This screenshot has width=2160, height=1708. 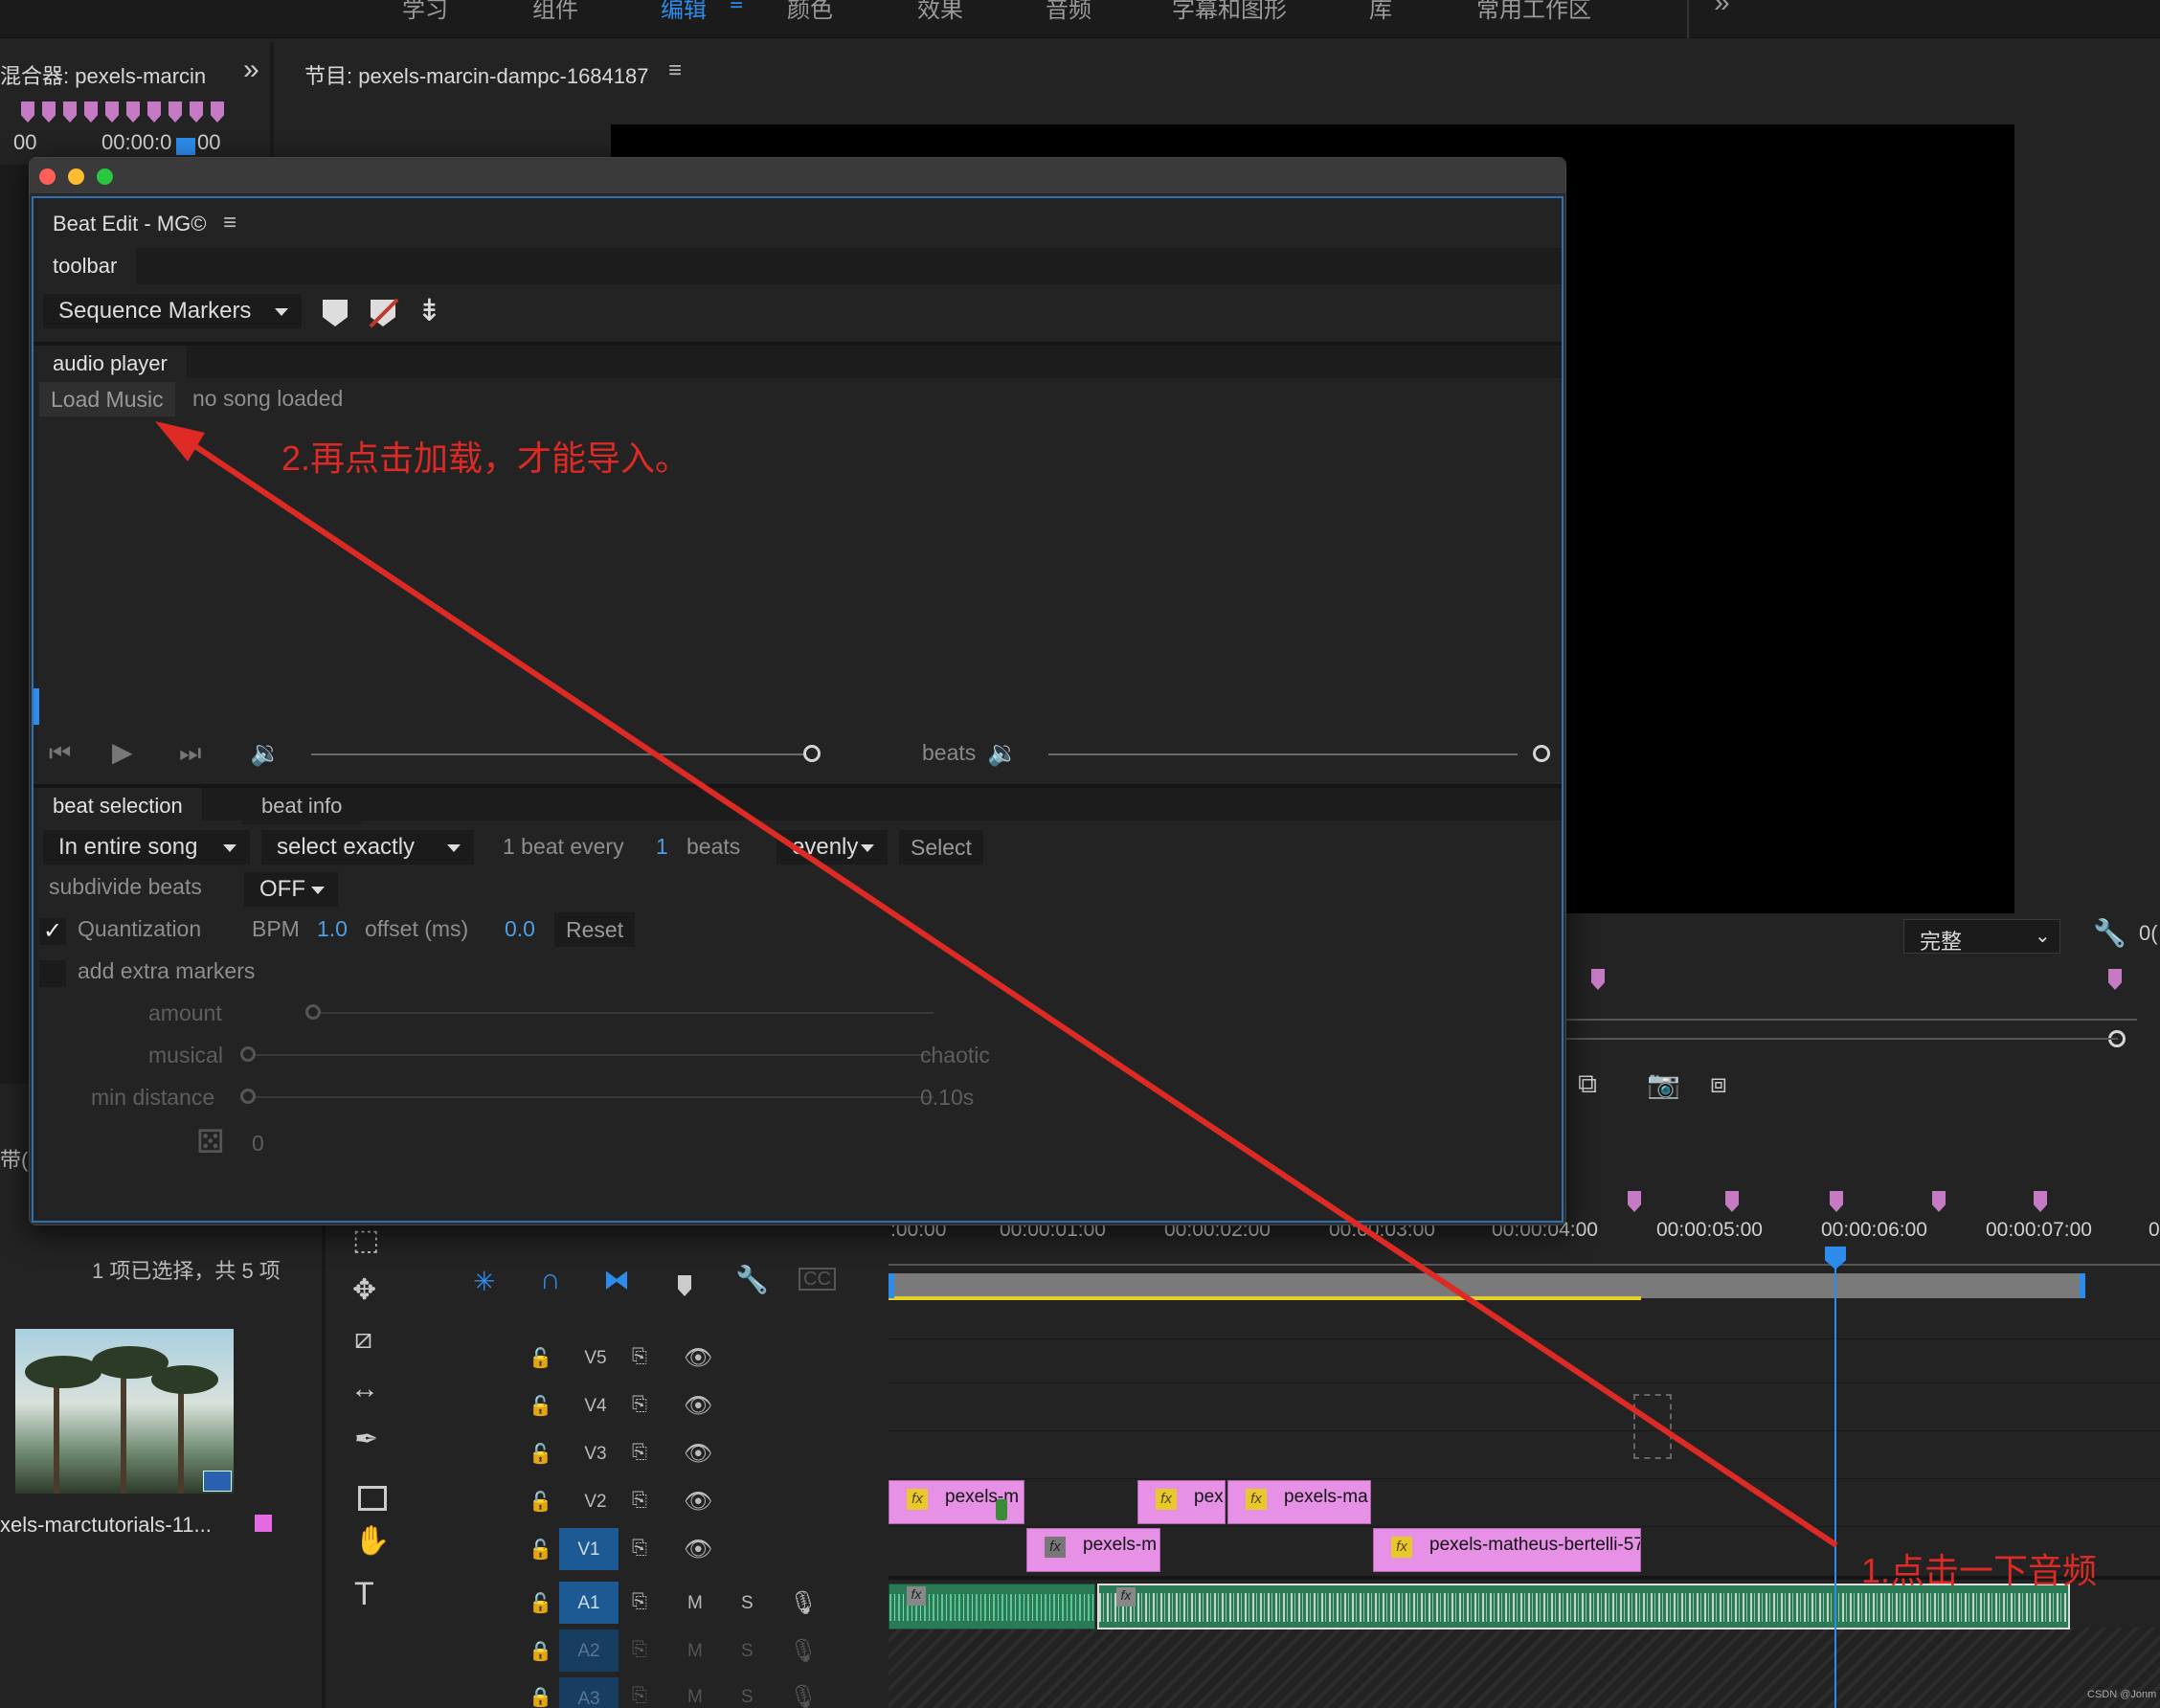 I want to click on annotation-step1: 1.点击一下音频, so click(x=1980, y=1570).